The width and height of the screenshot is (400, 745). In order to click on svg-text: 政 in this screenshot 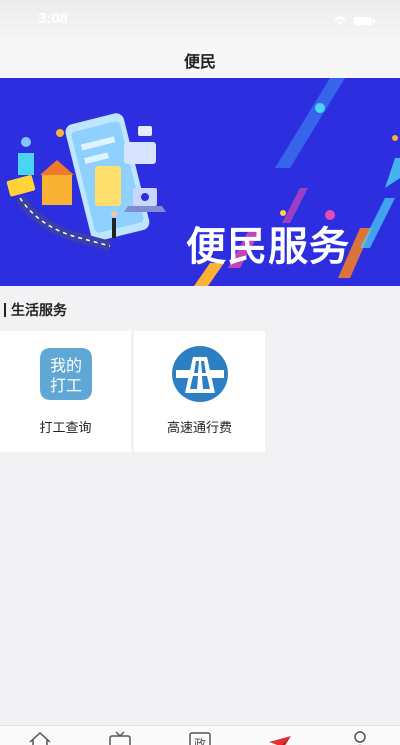, I will do `click(200, 741)`.